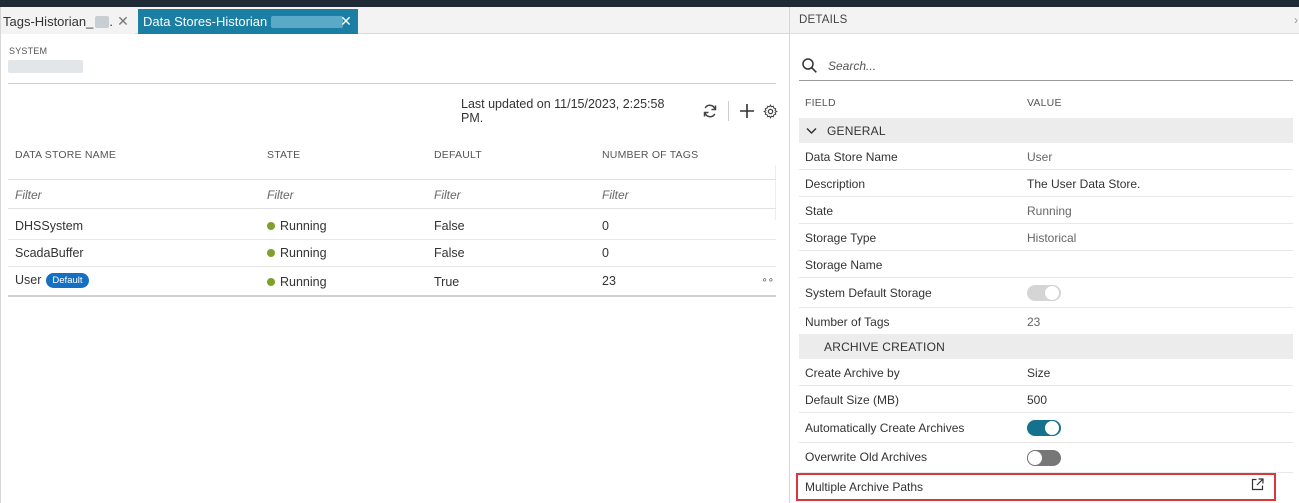  I want to click on section-title: ARCHIVE CREATION, so click(884, 346).